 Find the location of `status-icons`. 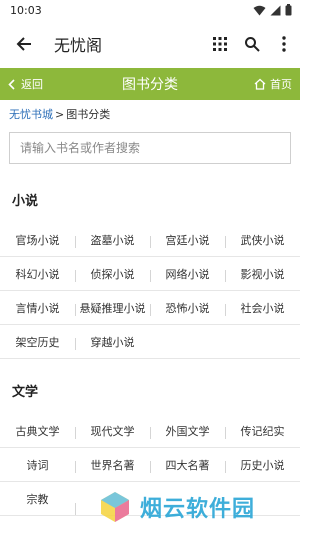

status-icons is located at coordinates (272, 10).